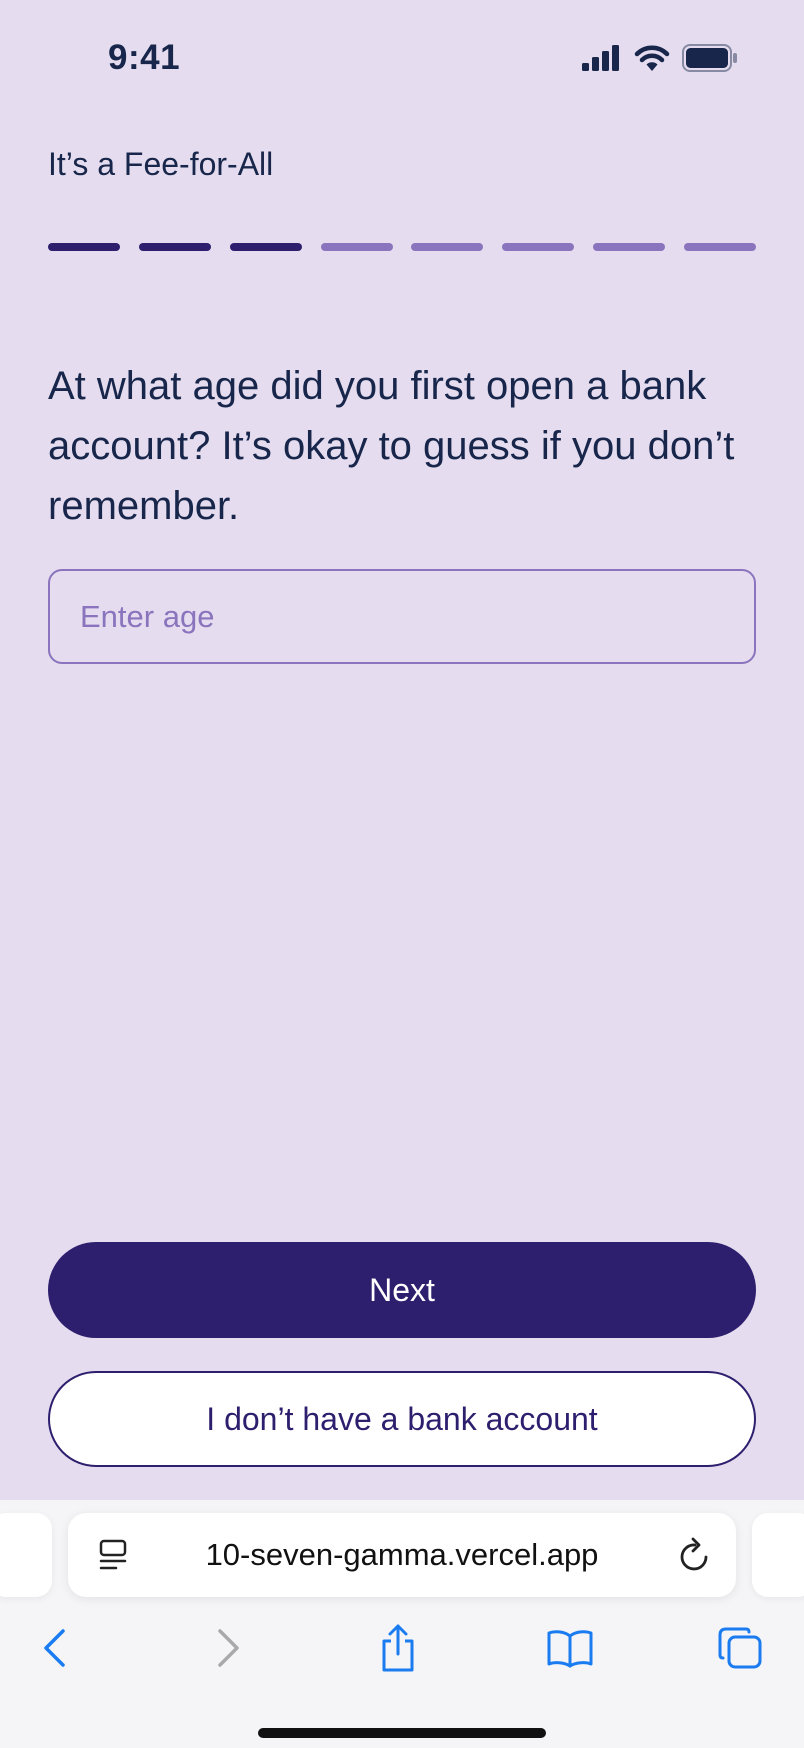  Describe the element at coordinates (229, 1648) in the screenshot. I see `forward-icon` at that location.